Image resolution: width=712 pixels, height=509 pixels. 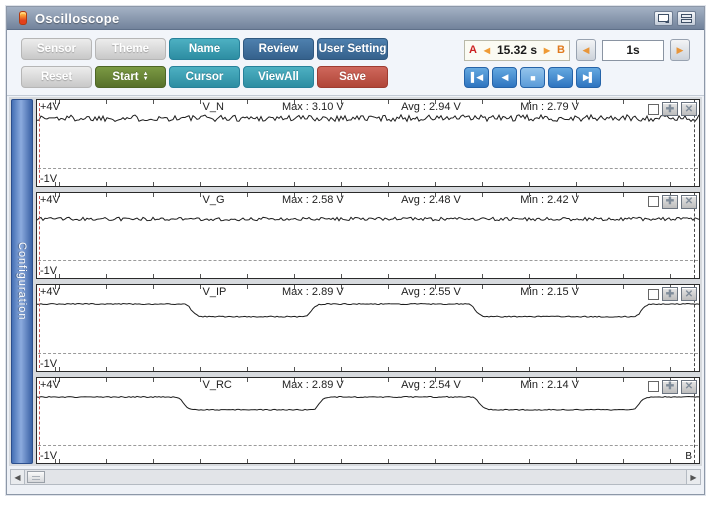 What do you see at coordinates (213, 199) in the screenshot?
I see `channel-name: V_G` at bounding box center [213, 199].